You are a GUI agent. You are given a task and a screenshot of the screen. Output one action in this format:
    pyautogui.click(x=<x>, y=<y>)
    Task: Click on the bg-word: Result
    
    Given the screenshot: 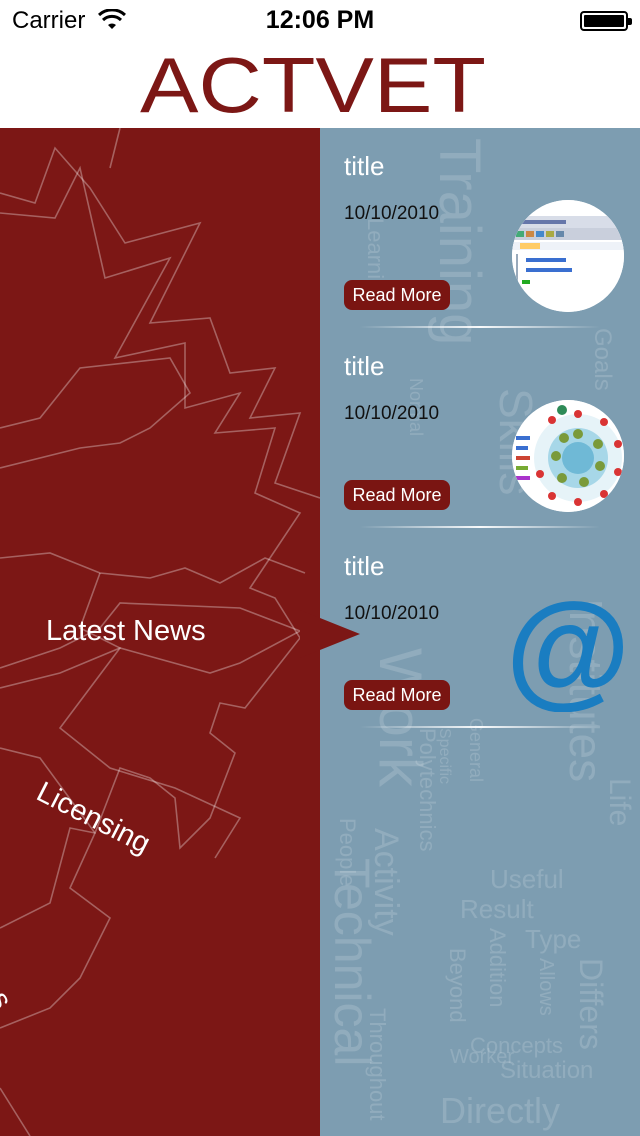 What is the action you would take?
    pyautogui.click(x=497, y=909)
    